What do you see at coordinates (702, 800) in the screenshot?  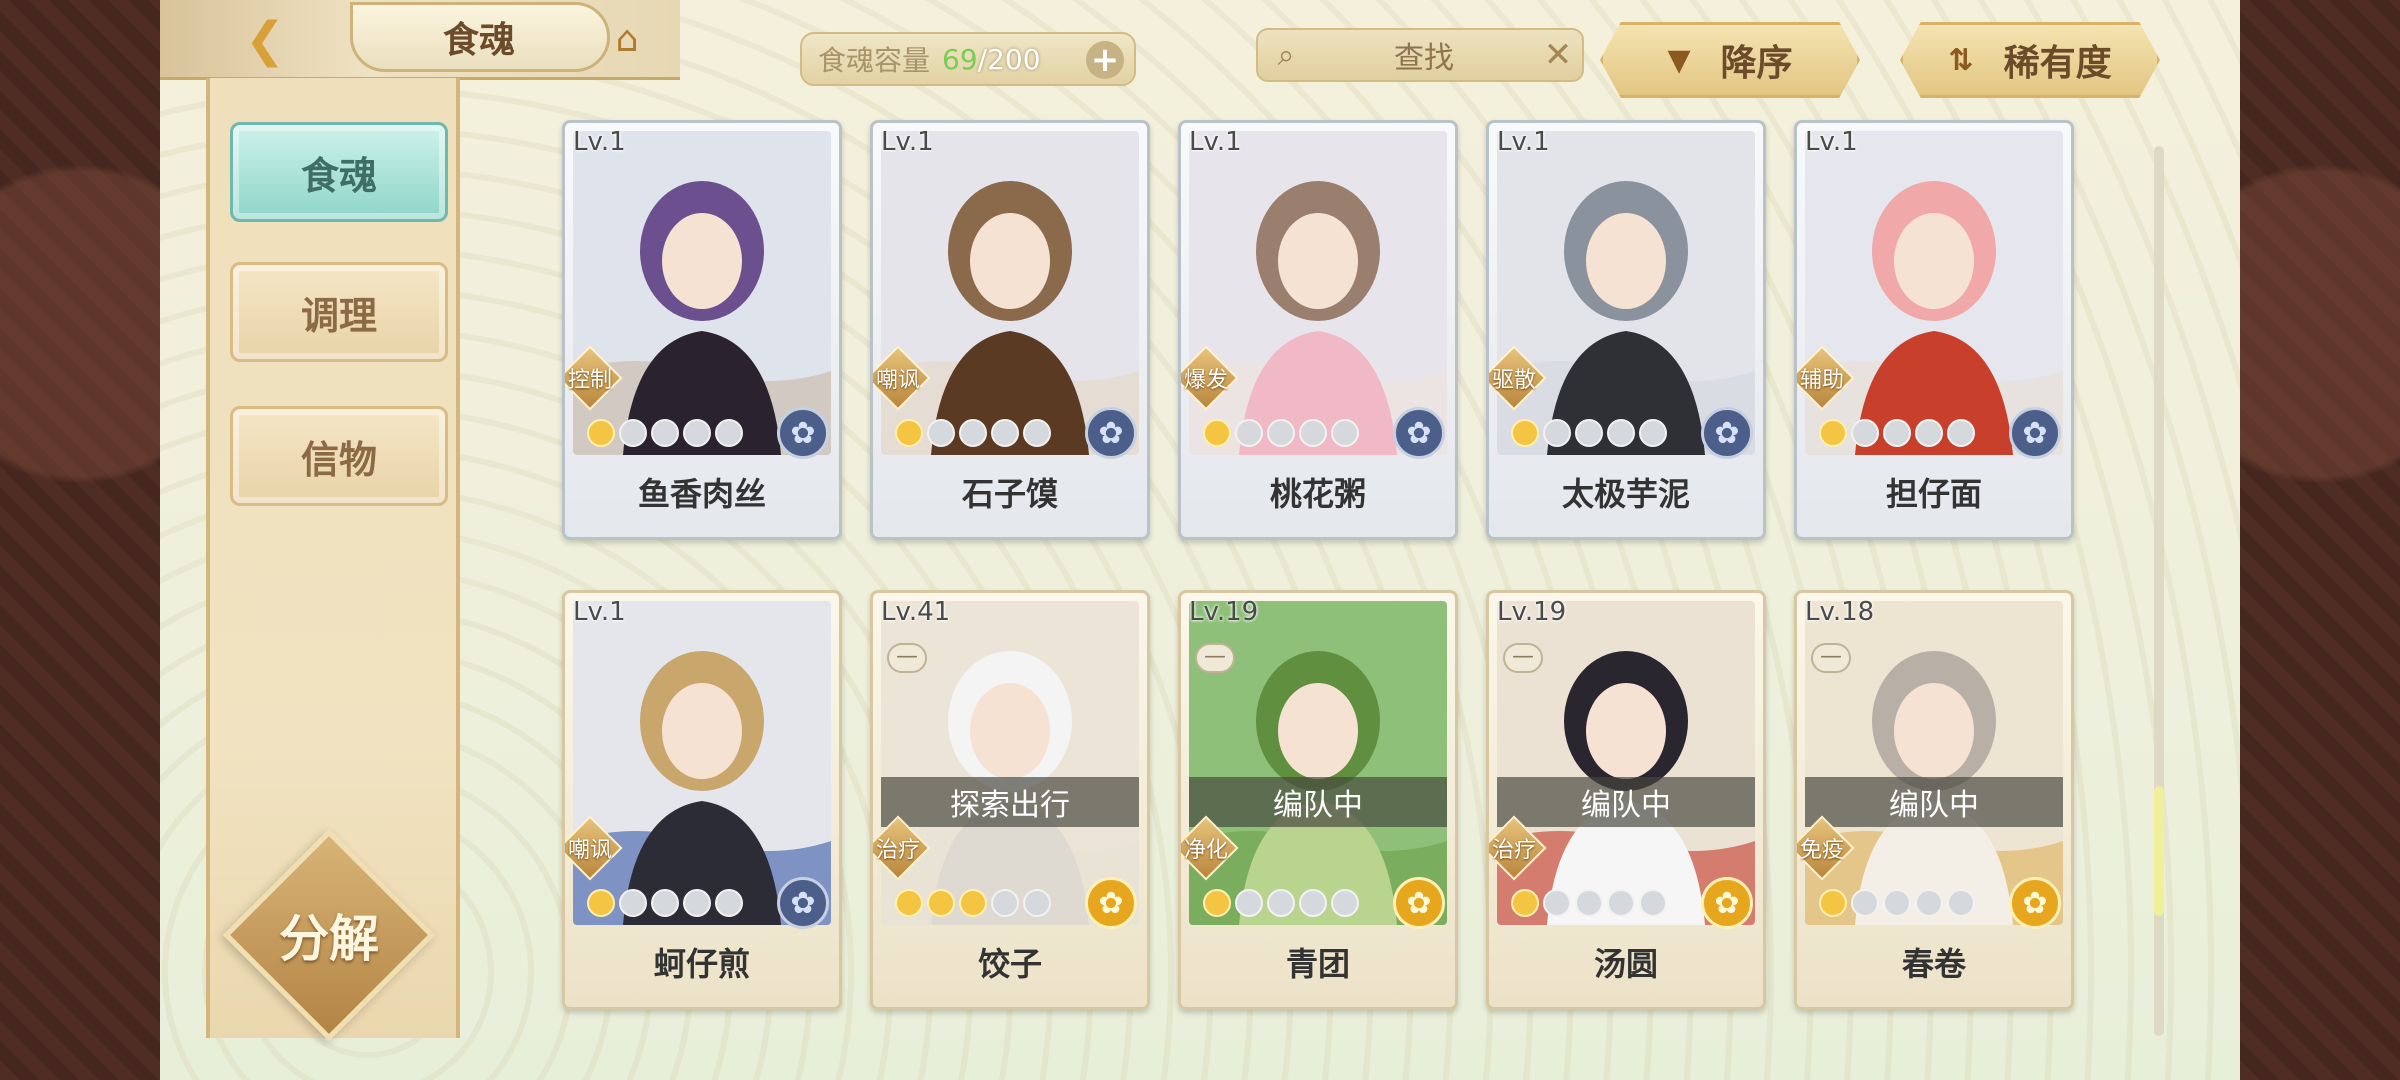 I see `food-soul-card: Lv.1 嘲讽 ✿ 蚵仔煎` at bounding box center [702, 800].